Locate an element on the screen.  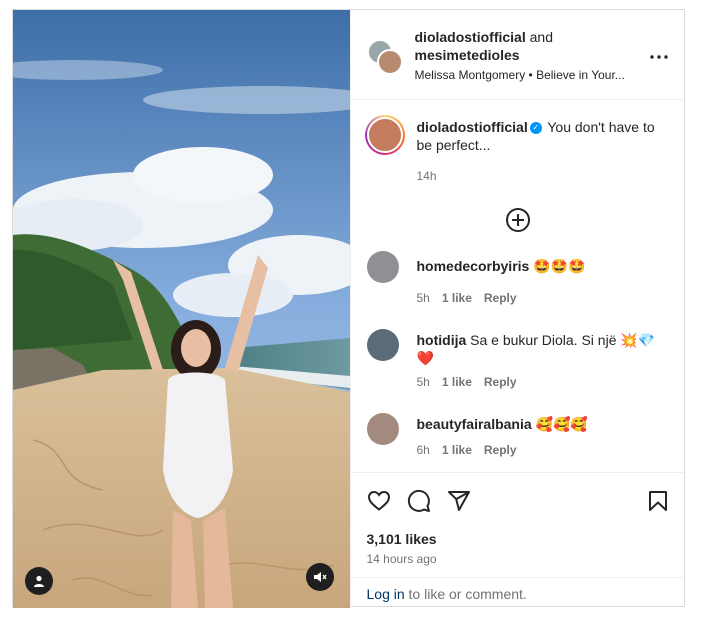
author-link: dioladostiofficial is located at coordinates (470, 37).